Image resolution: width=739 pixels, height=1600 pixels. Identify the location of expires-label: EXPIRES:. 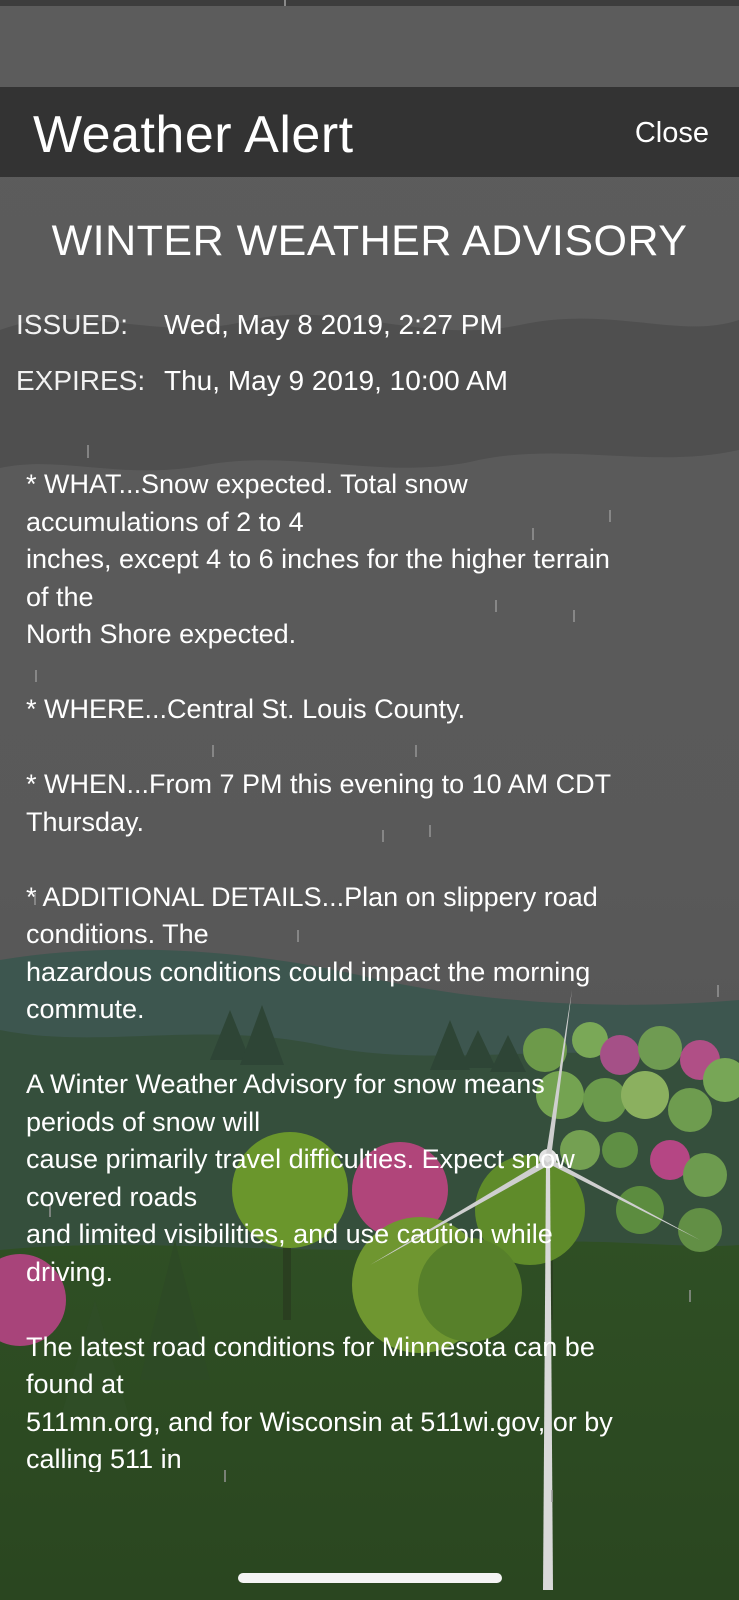
(81, 380).